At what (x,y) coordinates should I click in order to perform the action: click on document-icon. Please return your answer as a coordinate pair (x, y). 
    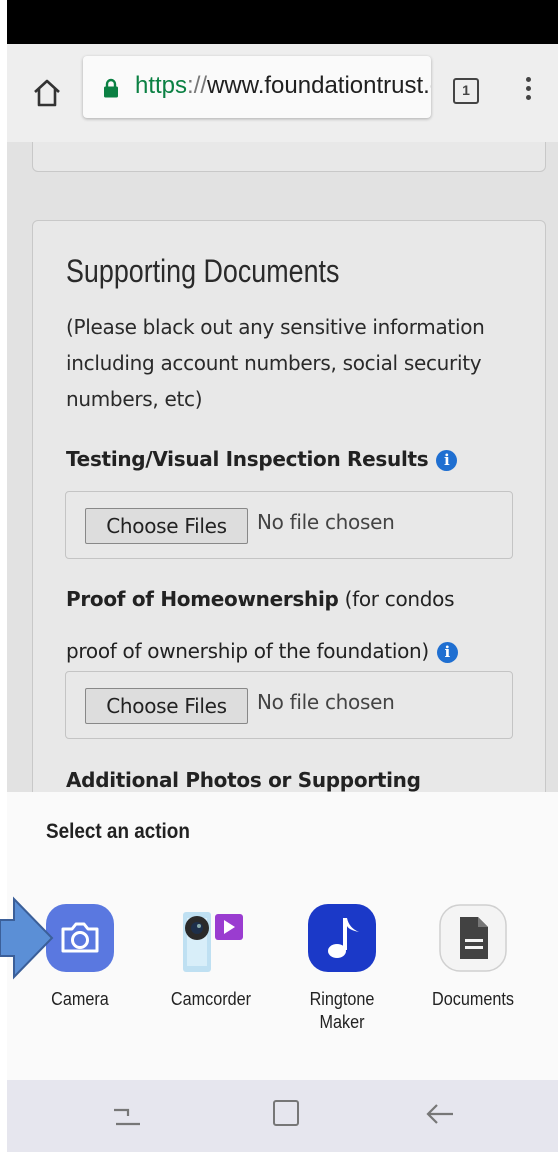
    Looking at the image, I should click on (473, 938).